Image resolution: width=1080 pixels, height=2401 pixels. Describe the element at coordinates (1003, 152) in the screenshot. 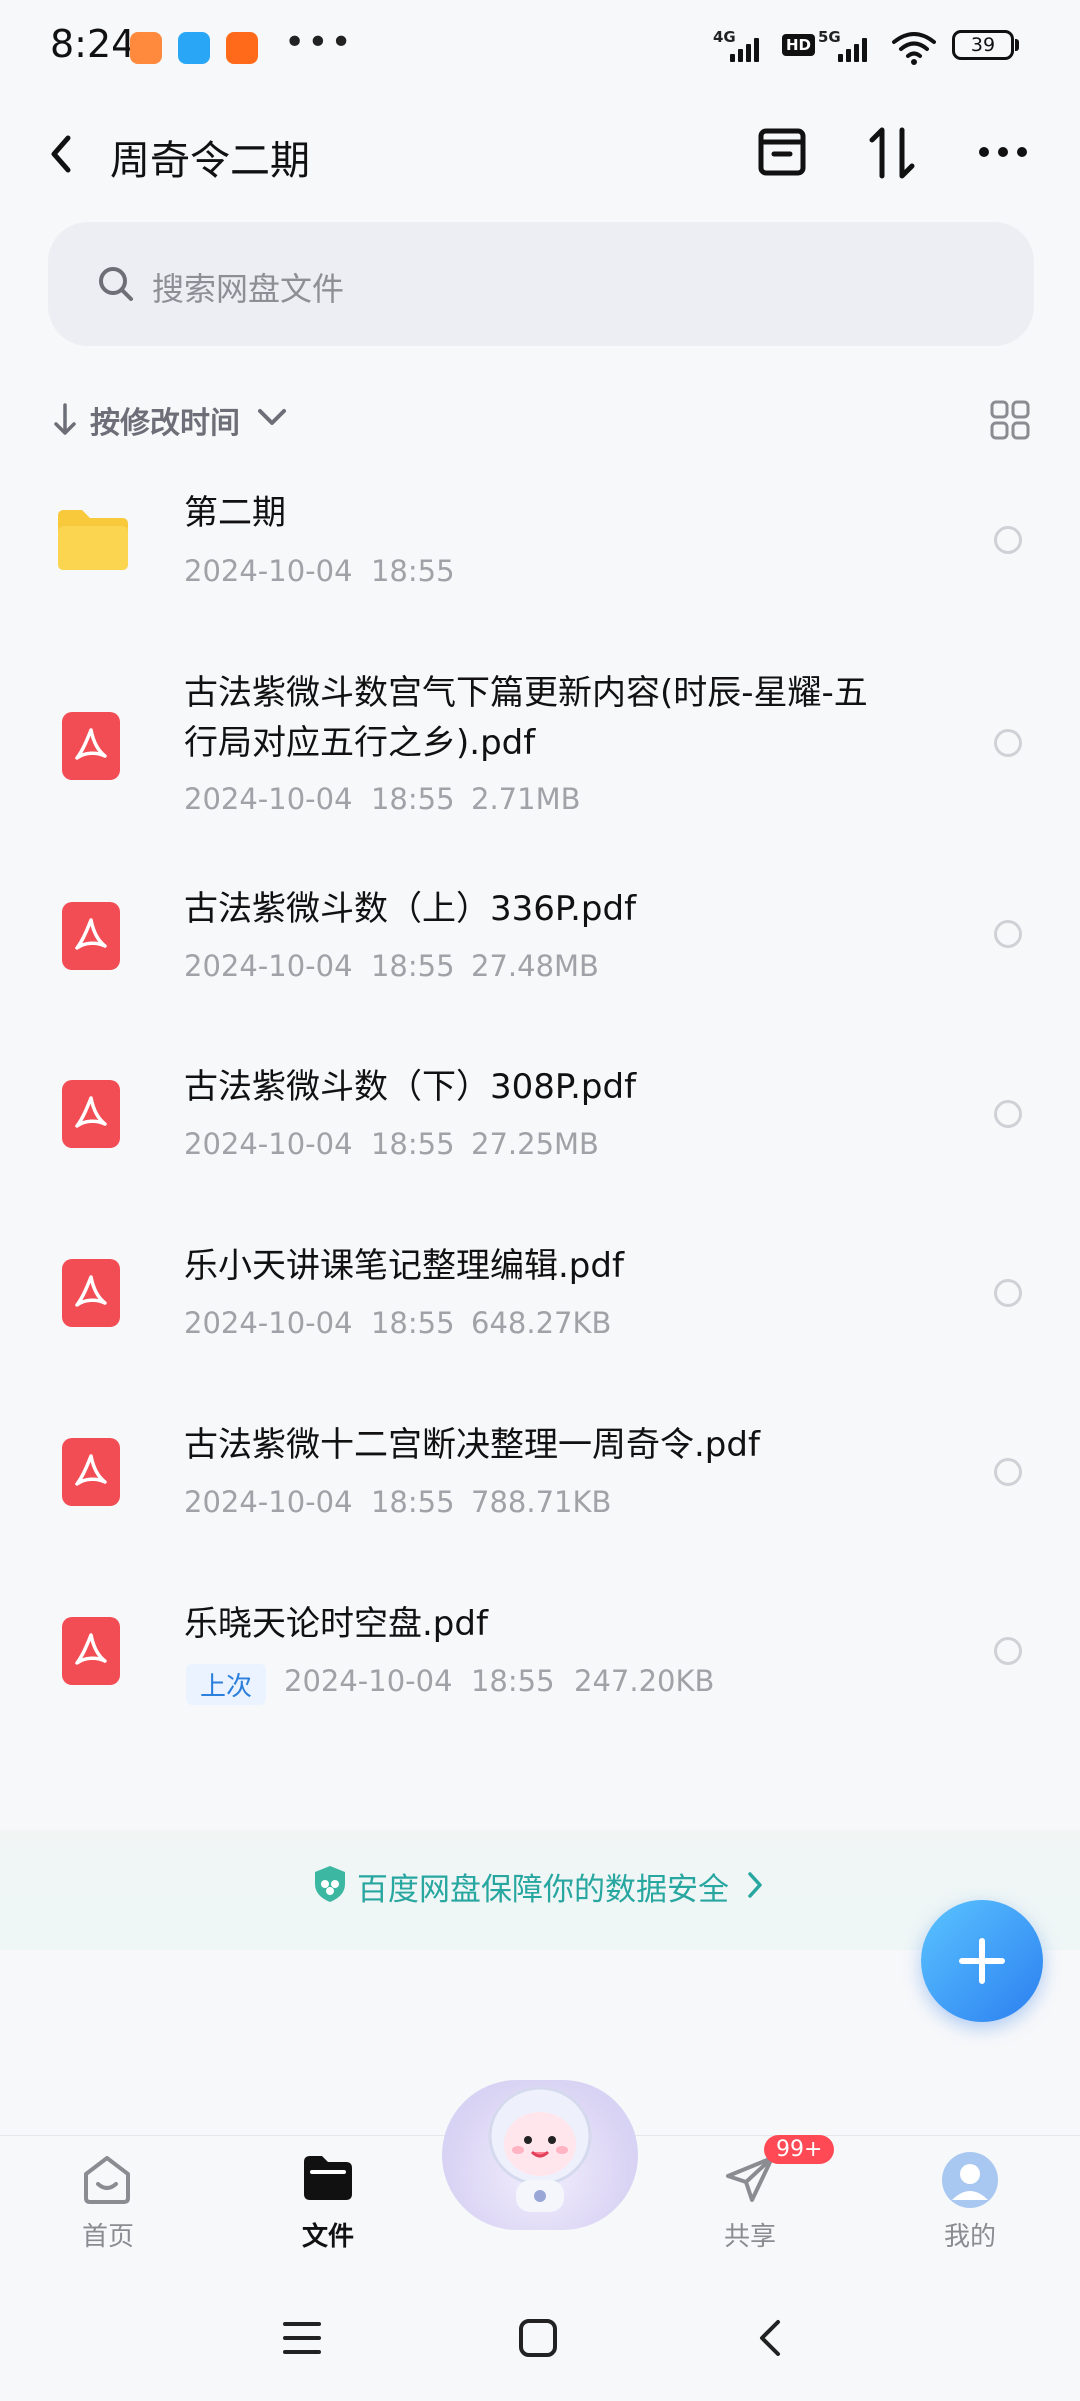

I see `more-options-icon` at that location.